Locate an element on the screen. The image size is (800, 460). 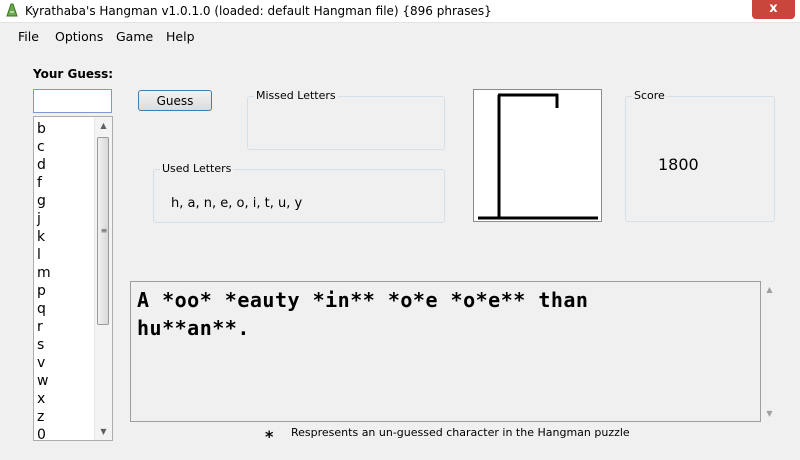
hangman-app-icon is located at coordinates (12, 10).